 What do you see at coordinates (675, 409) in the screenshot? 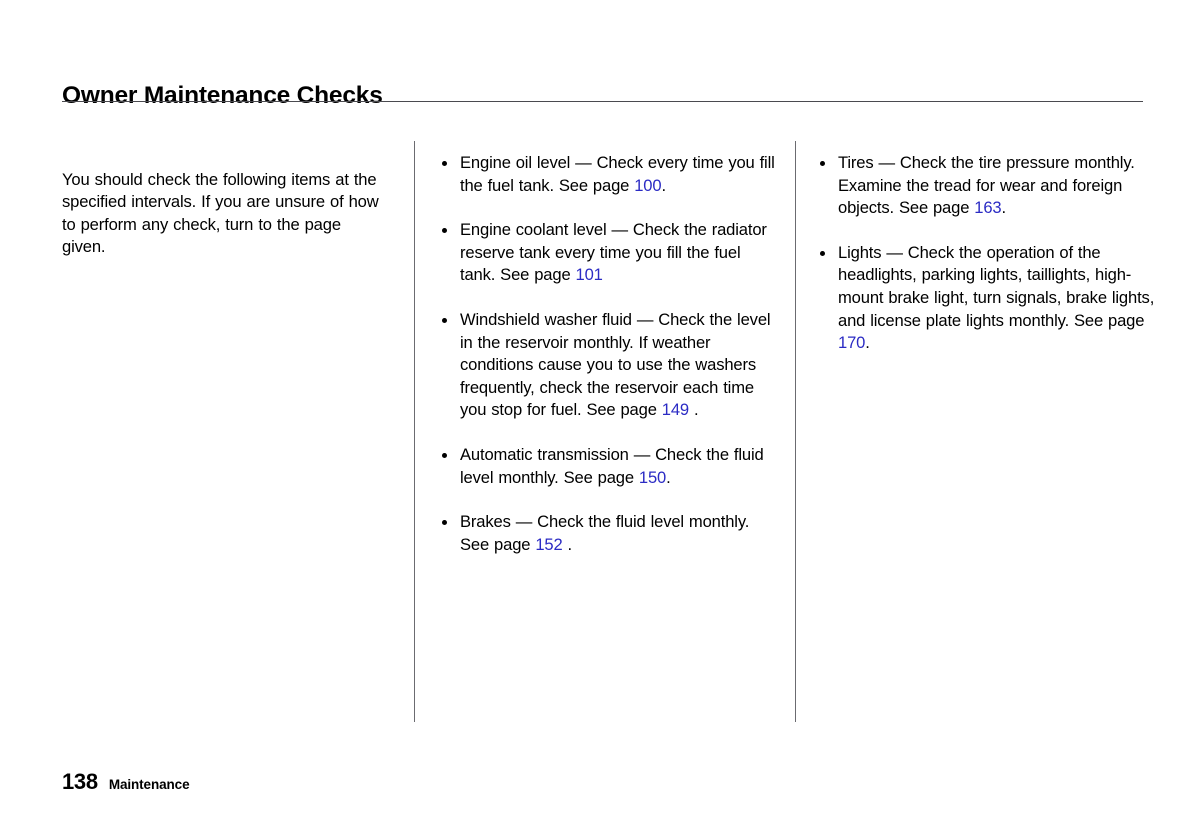
I see `page-reference-link-149: 149` at bounding box center [675, 409].